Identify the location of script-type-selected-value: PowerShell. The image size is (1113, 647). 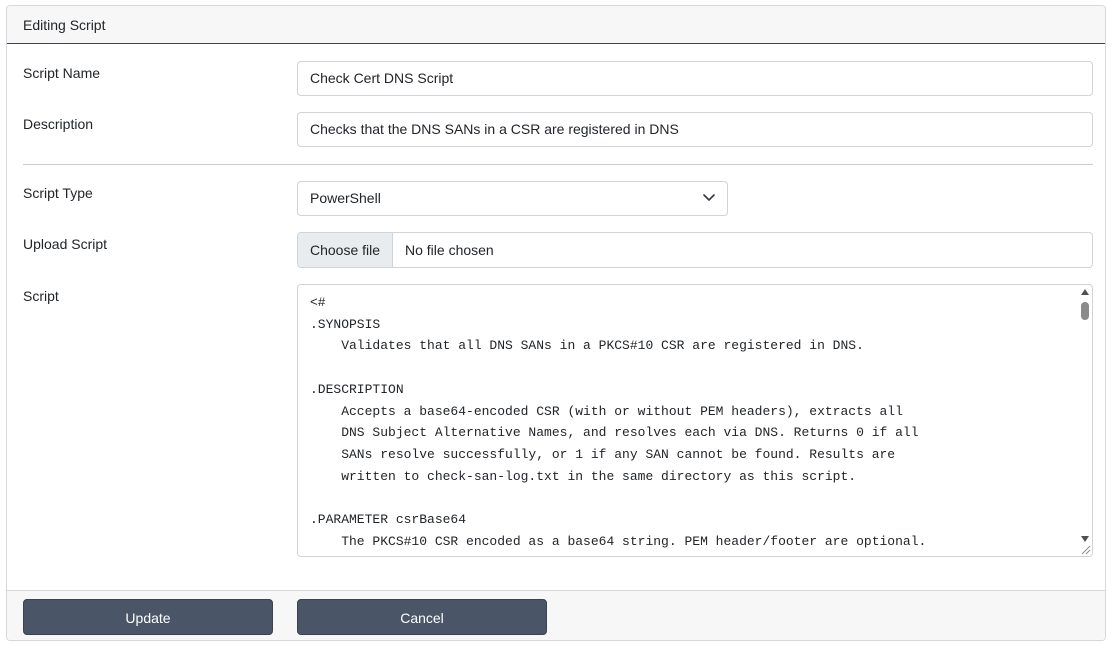
(345, 198).